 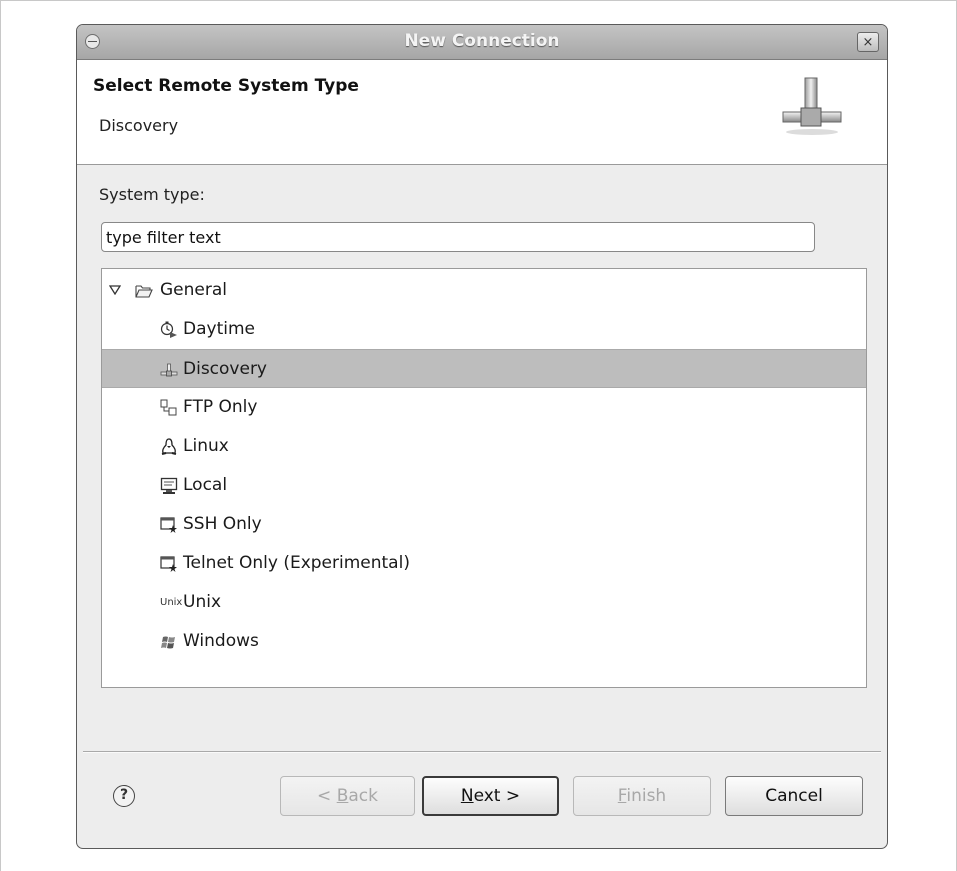 I want to click on tree-item-ftp-only: FTP Only, so click(x=484, y=407).